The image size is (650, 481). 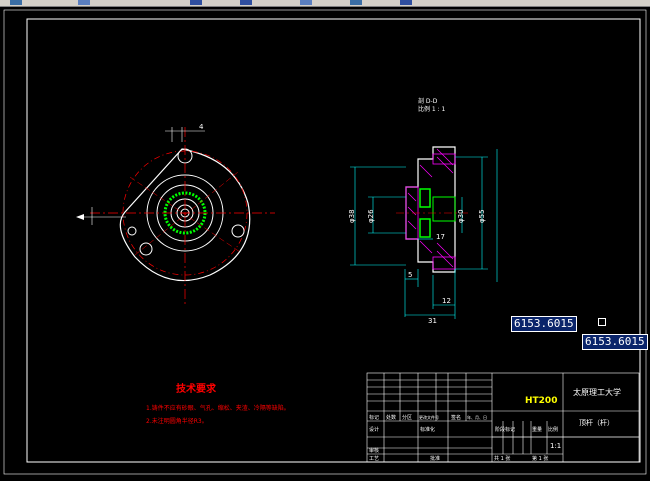 What do you see at coordinates (446, 301) in the screenshot?
I see `dim-12: 12` at bounding box center [446, 301].